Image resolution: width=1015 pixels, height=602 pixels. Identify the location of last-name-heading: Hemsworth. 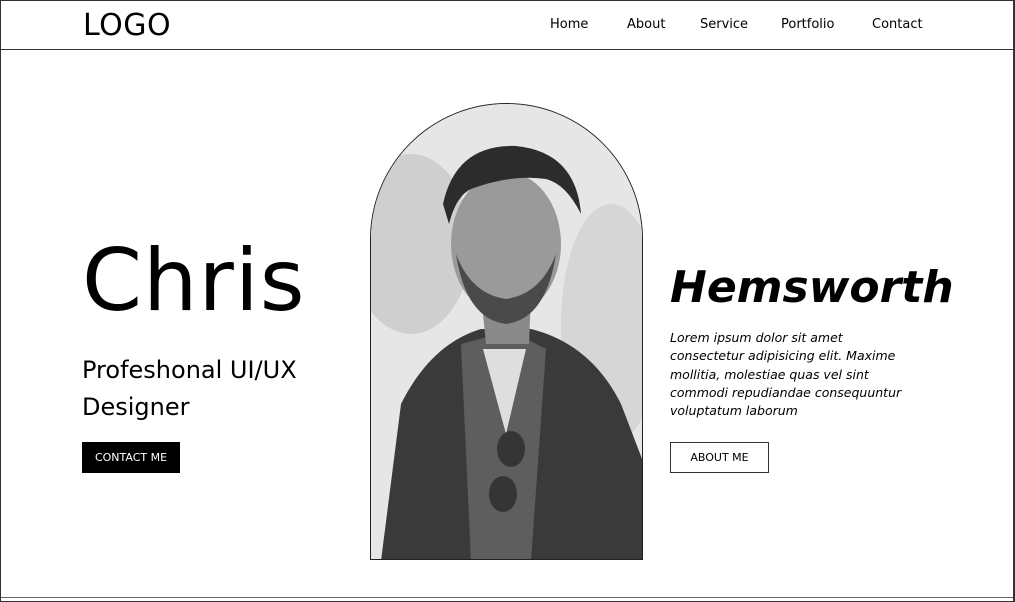
(812, 287).